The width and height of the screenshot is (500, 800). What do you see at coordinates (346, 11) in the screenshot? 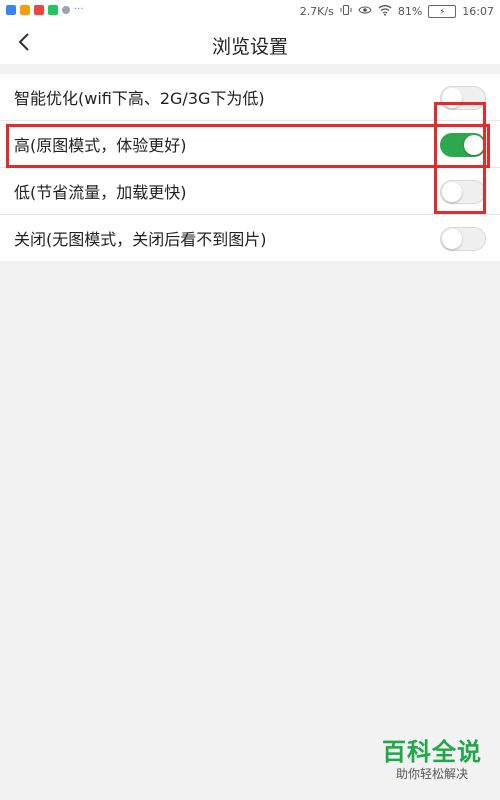
I see `vibrate-icon` at bounding box center [346, 11].